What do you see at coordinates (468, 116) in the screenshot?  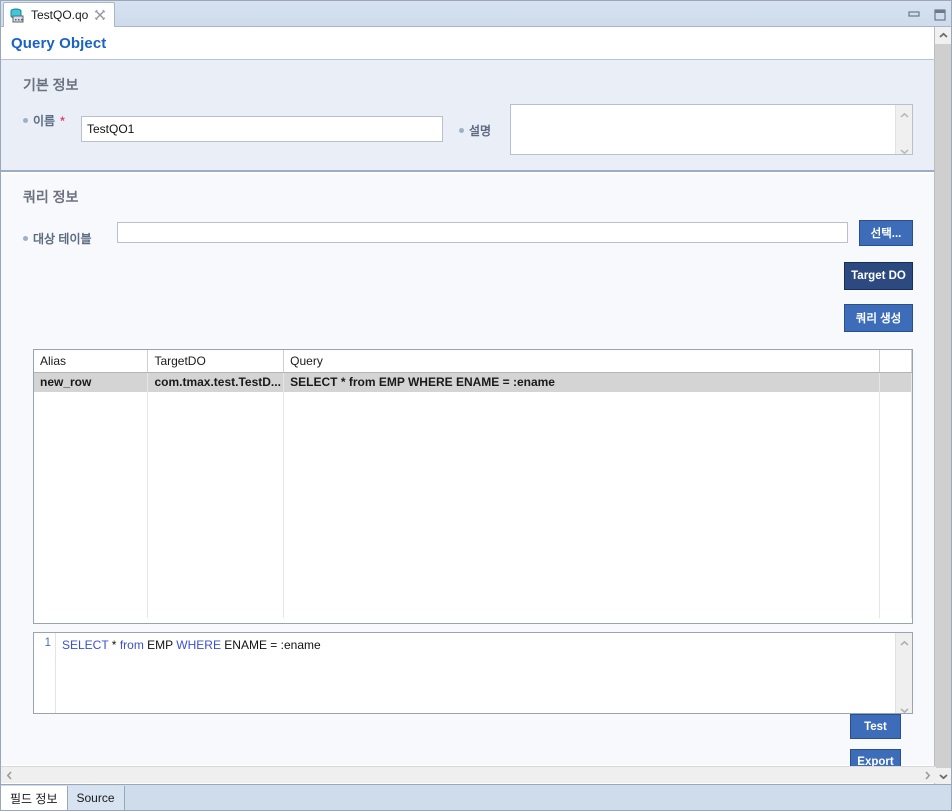 I see `basic-info-section: 기본 정보 이름 * 설명` at bounding box center [468, 116].